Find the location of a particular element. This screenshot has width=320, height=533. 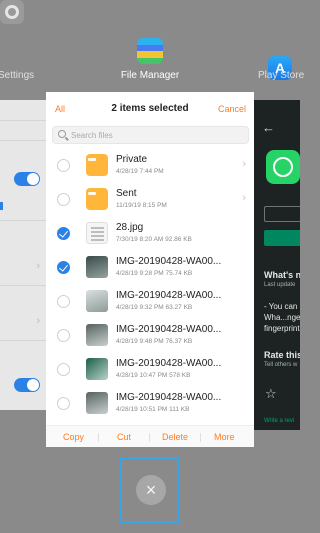

file-name: Private is located at coordinates (132, 159).